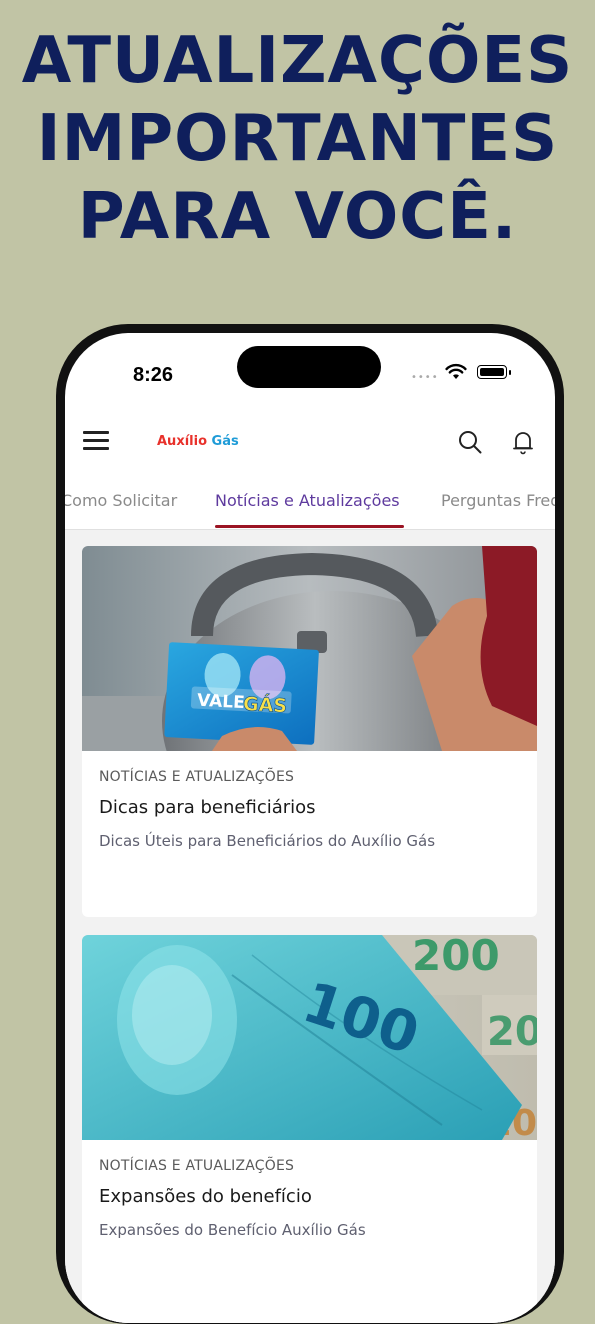 Image resolution: width=595 pixels, height=1324 pixels. I want to click on status-bar: 8:26 ••••, so click(310, 368).